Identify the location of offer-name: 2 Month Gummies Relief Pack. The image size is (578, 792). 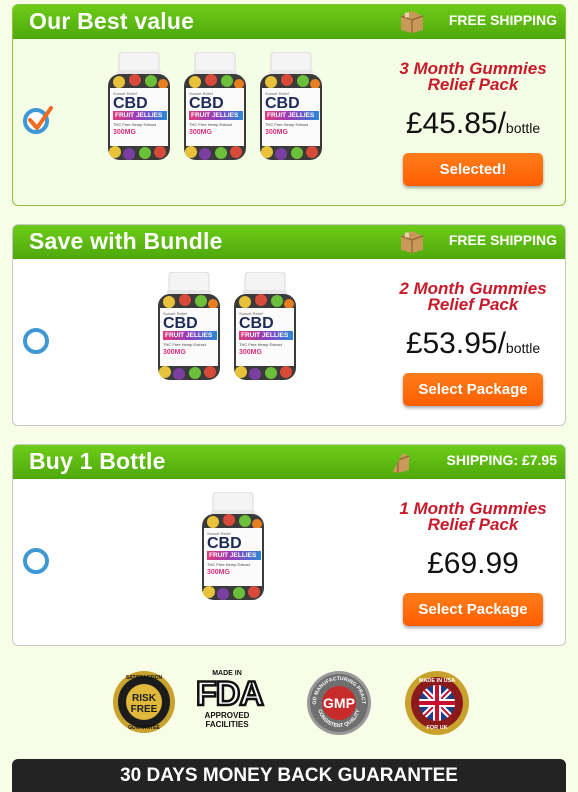
(473, 296).